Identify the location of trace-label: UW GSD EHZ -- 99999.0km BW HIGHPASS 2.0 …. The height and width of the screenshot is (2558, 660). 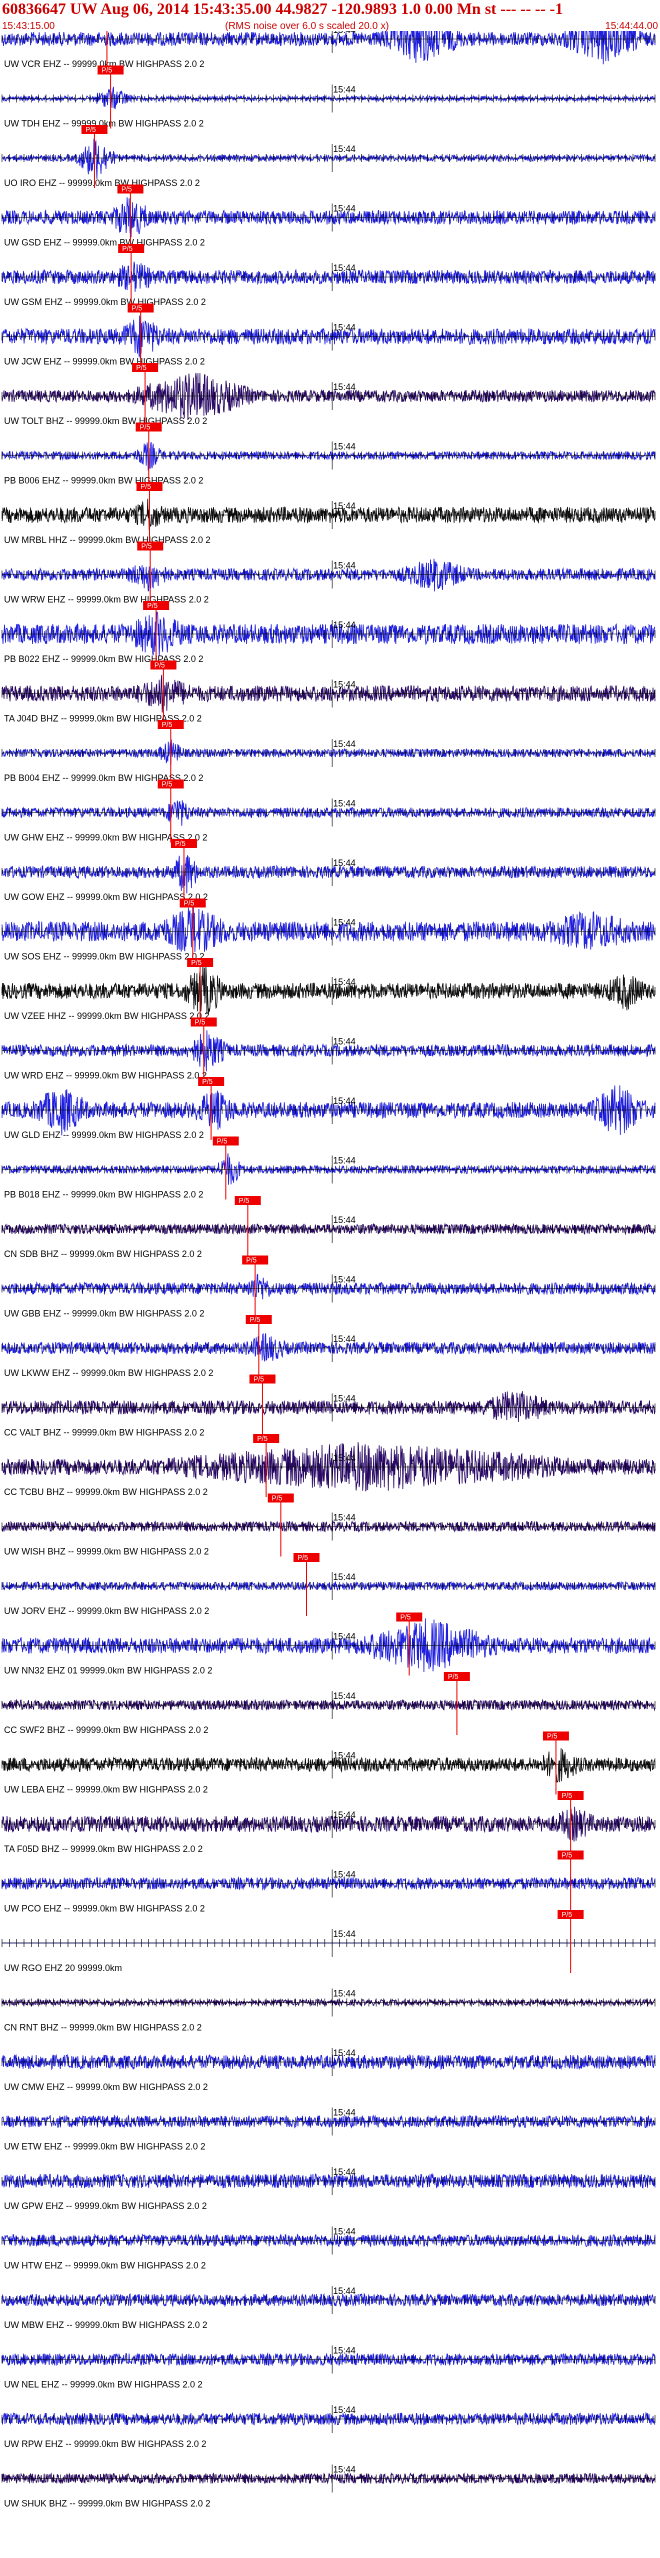
(104, 243).